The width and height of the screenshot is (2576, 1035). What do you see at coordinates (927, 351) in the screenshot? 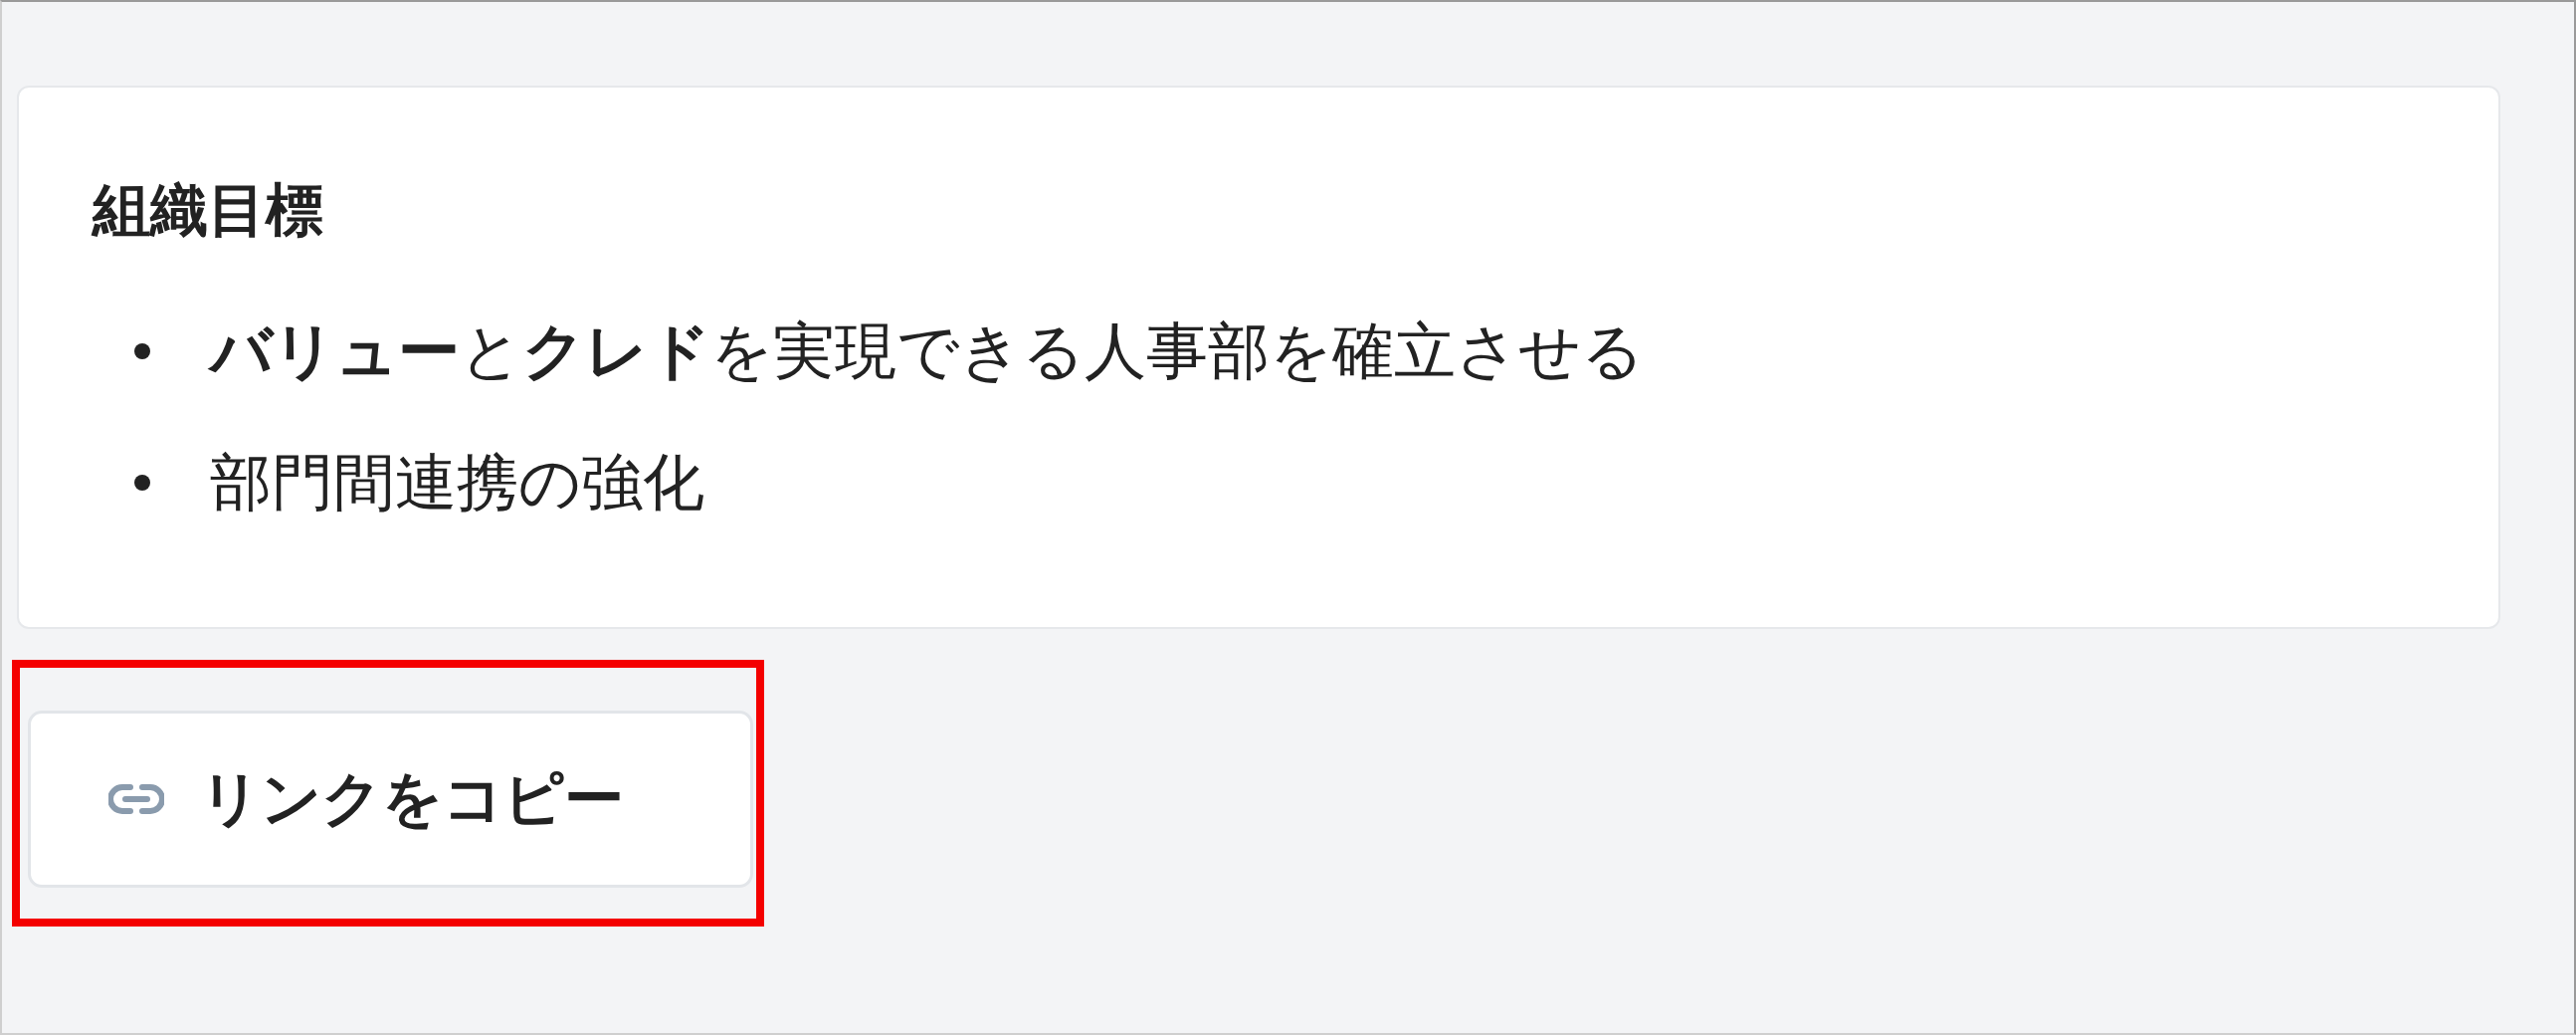
I see `goal-text: バリューとクレドを実現できる人事部を確立させる` at bounding box center [927, 351].